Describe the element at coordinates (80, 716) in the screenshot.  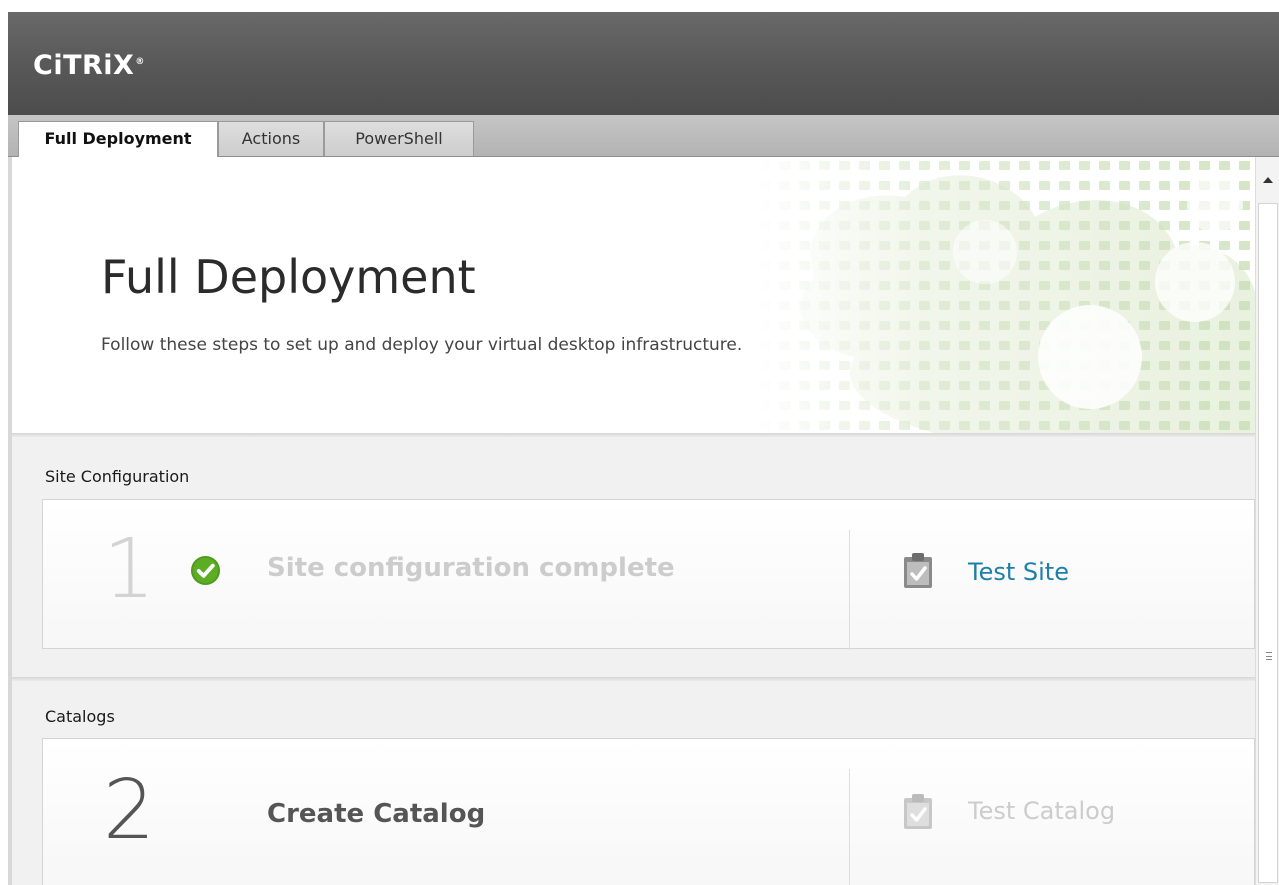
I see `section-title: Catalogs` at that location.